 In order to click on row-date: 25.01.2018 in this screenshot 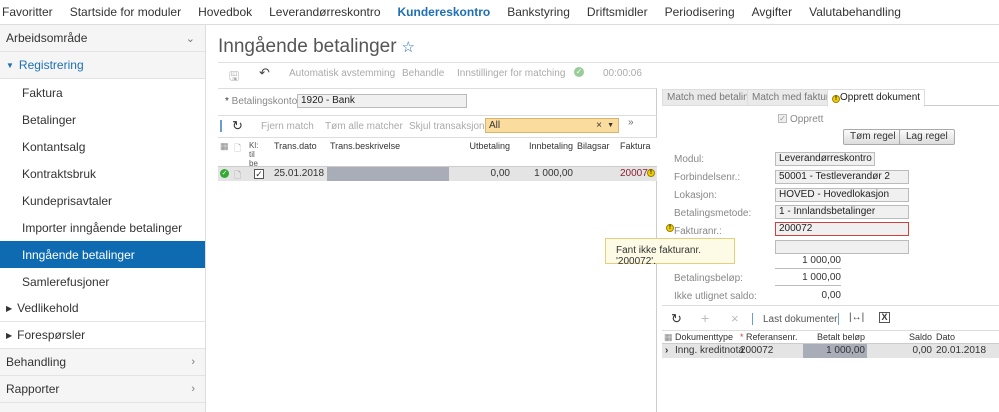, I will do `click(299, 173)`.